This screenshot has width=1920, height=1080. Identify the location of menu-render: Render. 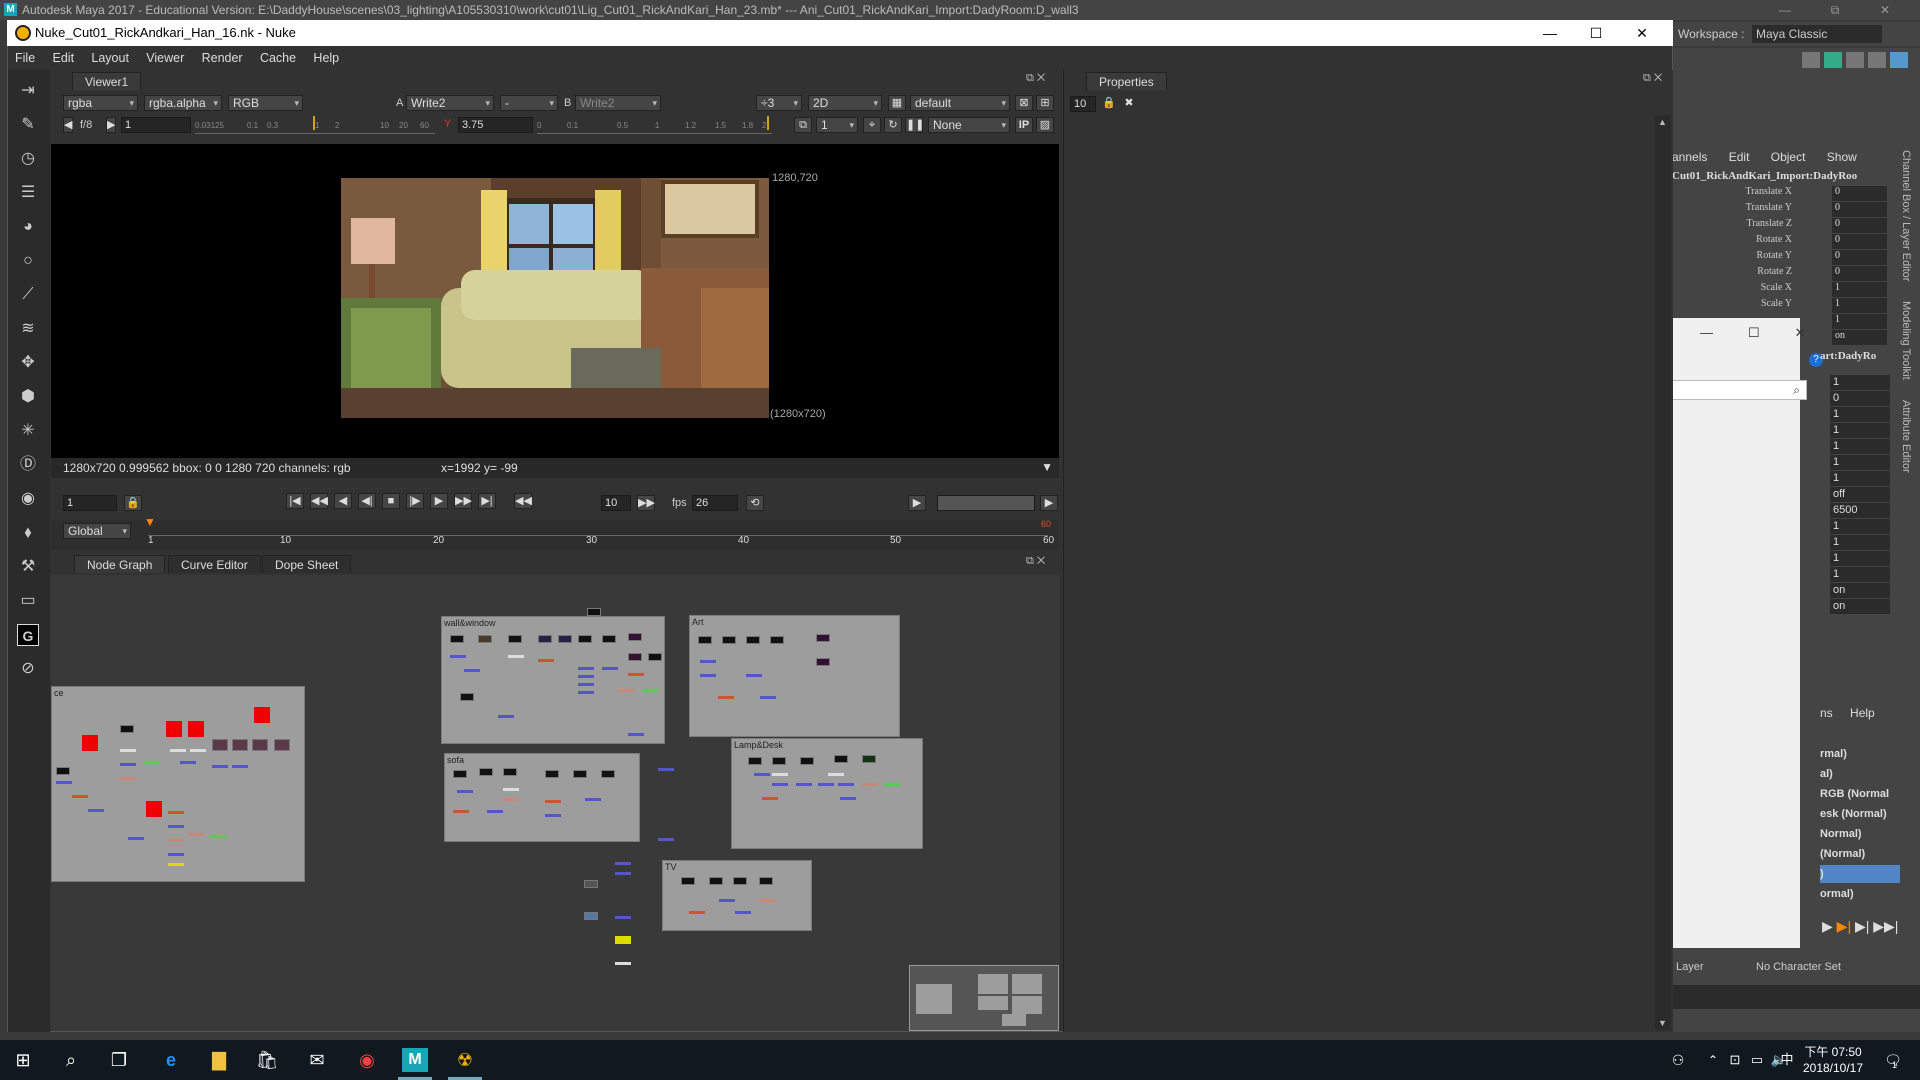
(222, 58).